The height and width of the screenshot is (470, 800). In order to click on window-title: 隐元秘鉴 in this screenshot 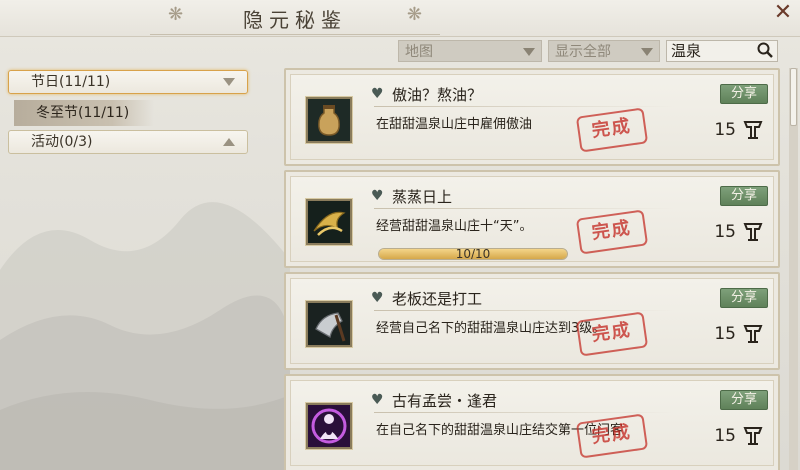, I will do `click(295, 20)`.